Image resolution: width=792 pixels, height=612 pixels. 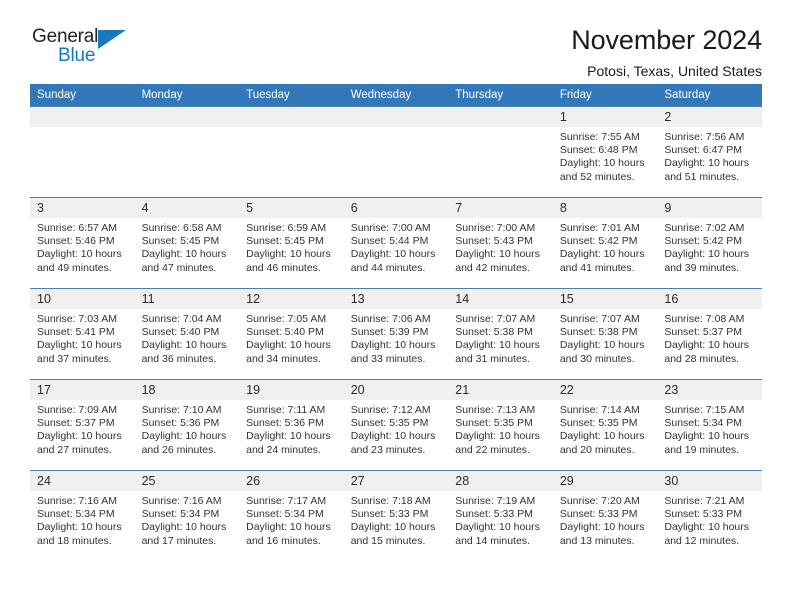 I want to click on daylight-duration-line2: and 36 minutes., so click(x=179, y=358).